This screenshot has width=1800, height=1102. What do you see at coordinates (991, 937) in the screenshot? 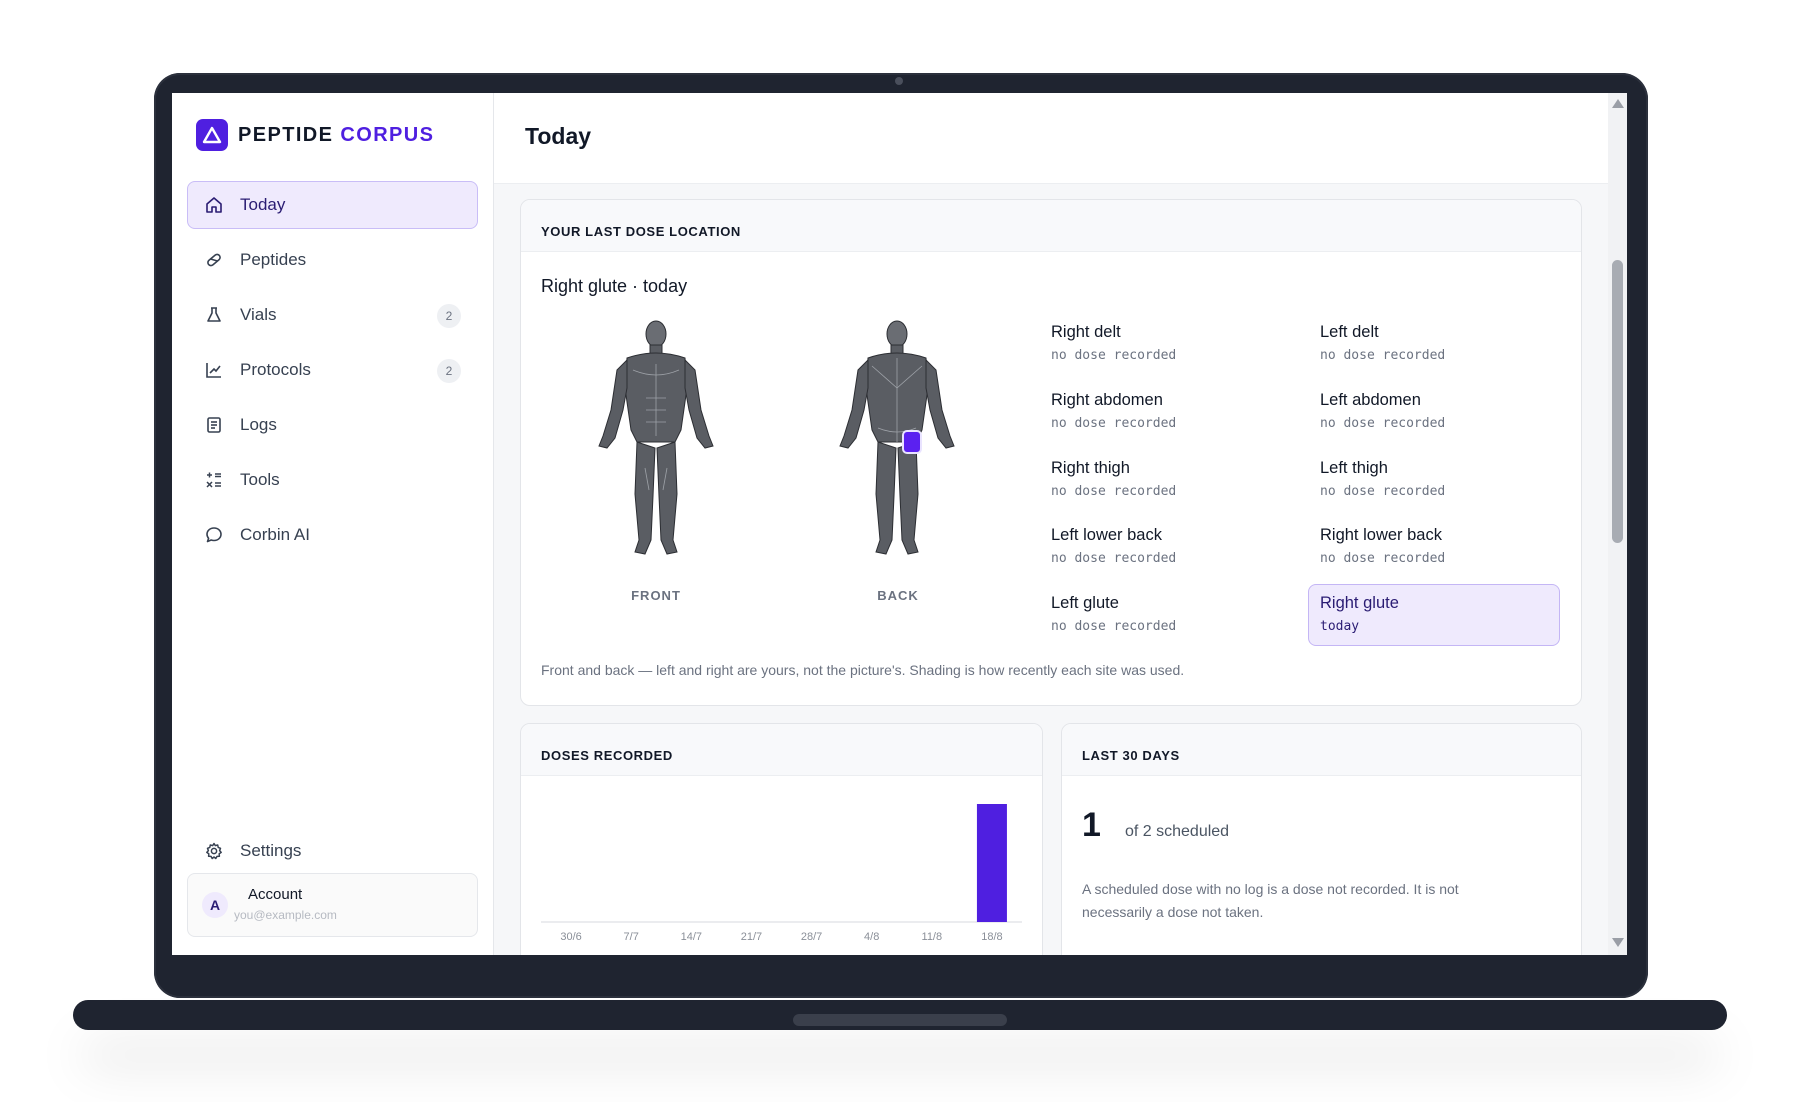
I see `x-tick-label: 18/8` at bounding box center [991, 937].